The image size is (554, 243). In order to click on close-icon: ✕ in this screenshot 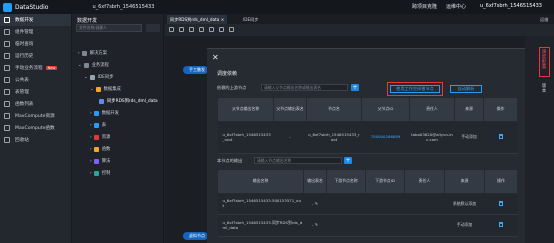, I will do `click(215, 57)`.